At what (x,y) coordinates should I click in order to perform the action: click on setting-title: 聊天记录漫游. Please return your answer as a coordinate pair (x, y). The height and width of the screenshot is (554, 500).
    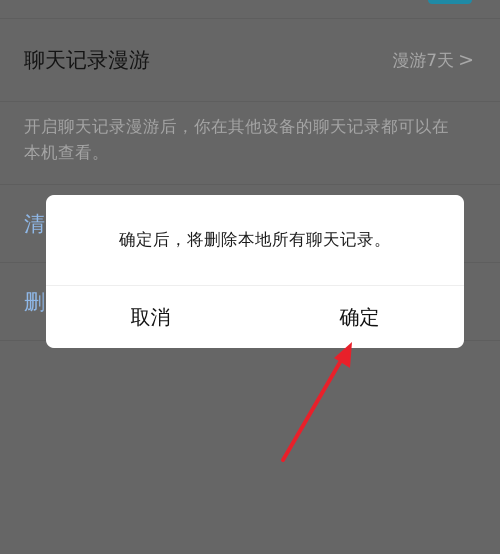
    Looking at the image, I should click on (87, 60).